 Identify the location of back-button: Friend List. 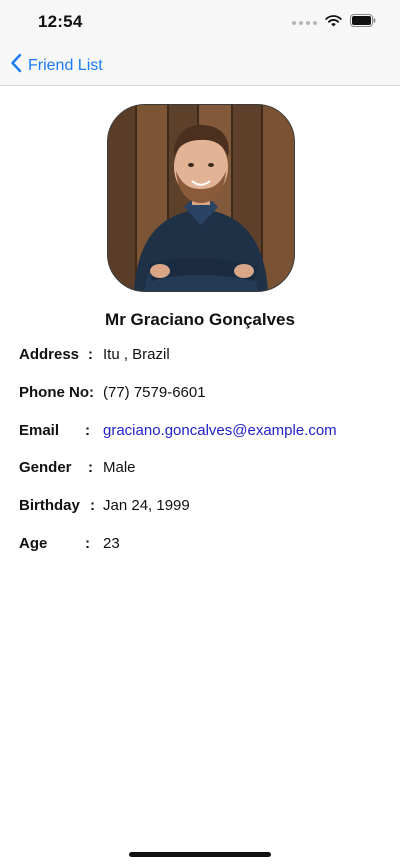
(56, 65).